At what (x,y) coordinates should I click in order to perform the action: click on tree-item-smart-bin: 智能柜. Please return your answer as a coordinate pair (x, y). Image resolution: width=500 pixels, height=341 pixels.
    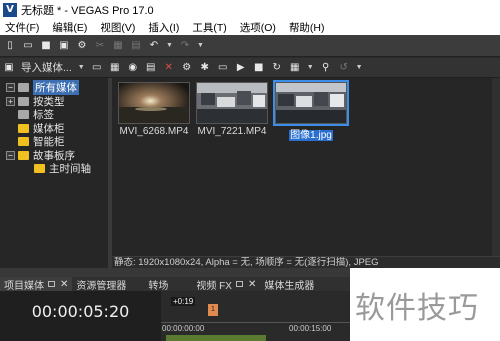
    Looking at the image, I should click on (41, 141).